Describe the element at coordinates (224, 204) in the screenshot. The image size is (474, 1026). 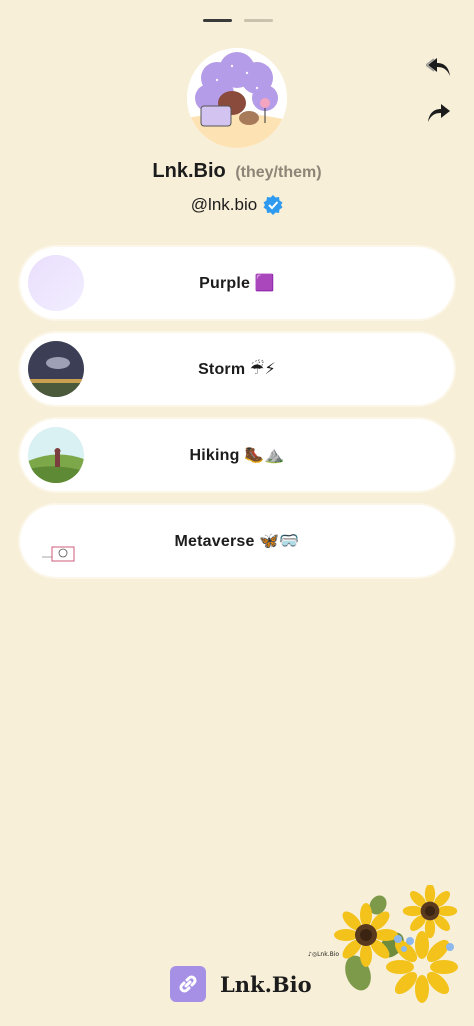
I see `profile-handle: @lnk.bio` at that location.